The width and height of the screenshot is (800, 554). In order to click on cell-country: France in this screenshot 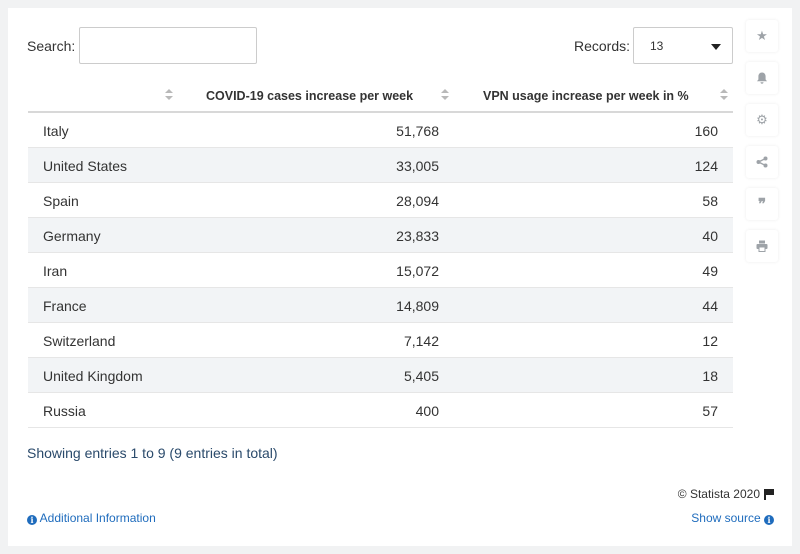, I will do `click(65, 306)`.